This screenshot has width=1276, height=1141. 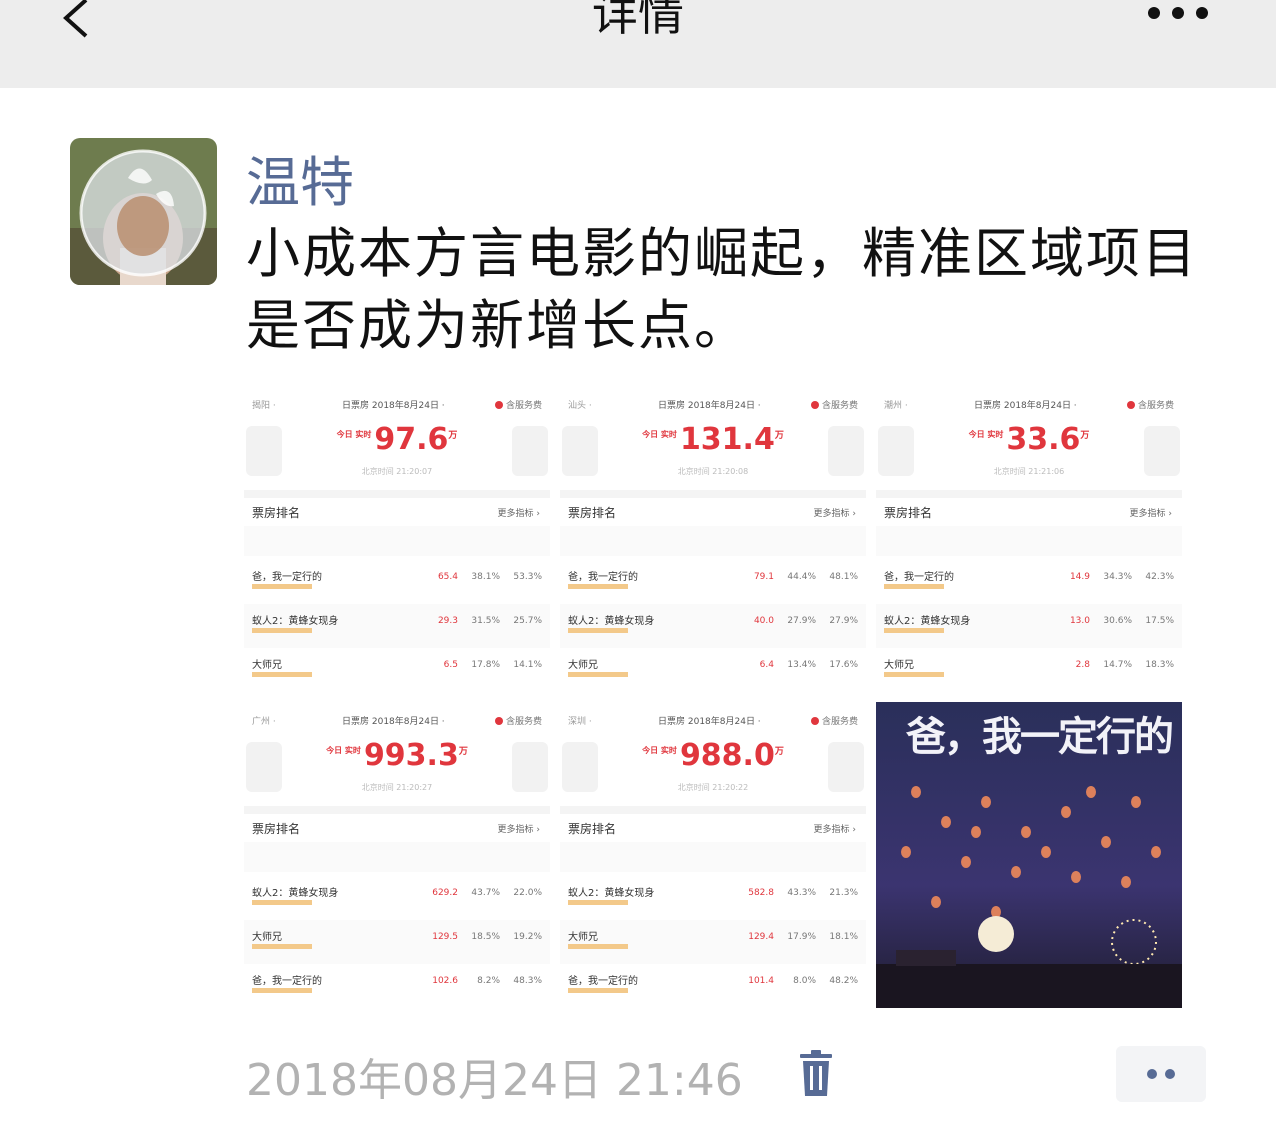 What do you see at coordinates (527, 665) in the screenshot?
I see `seat-value: 14.1%` at bounding box center [527, 665].